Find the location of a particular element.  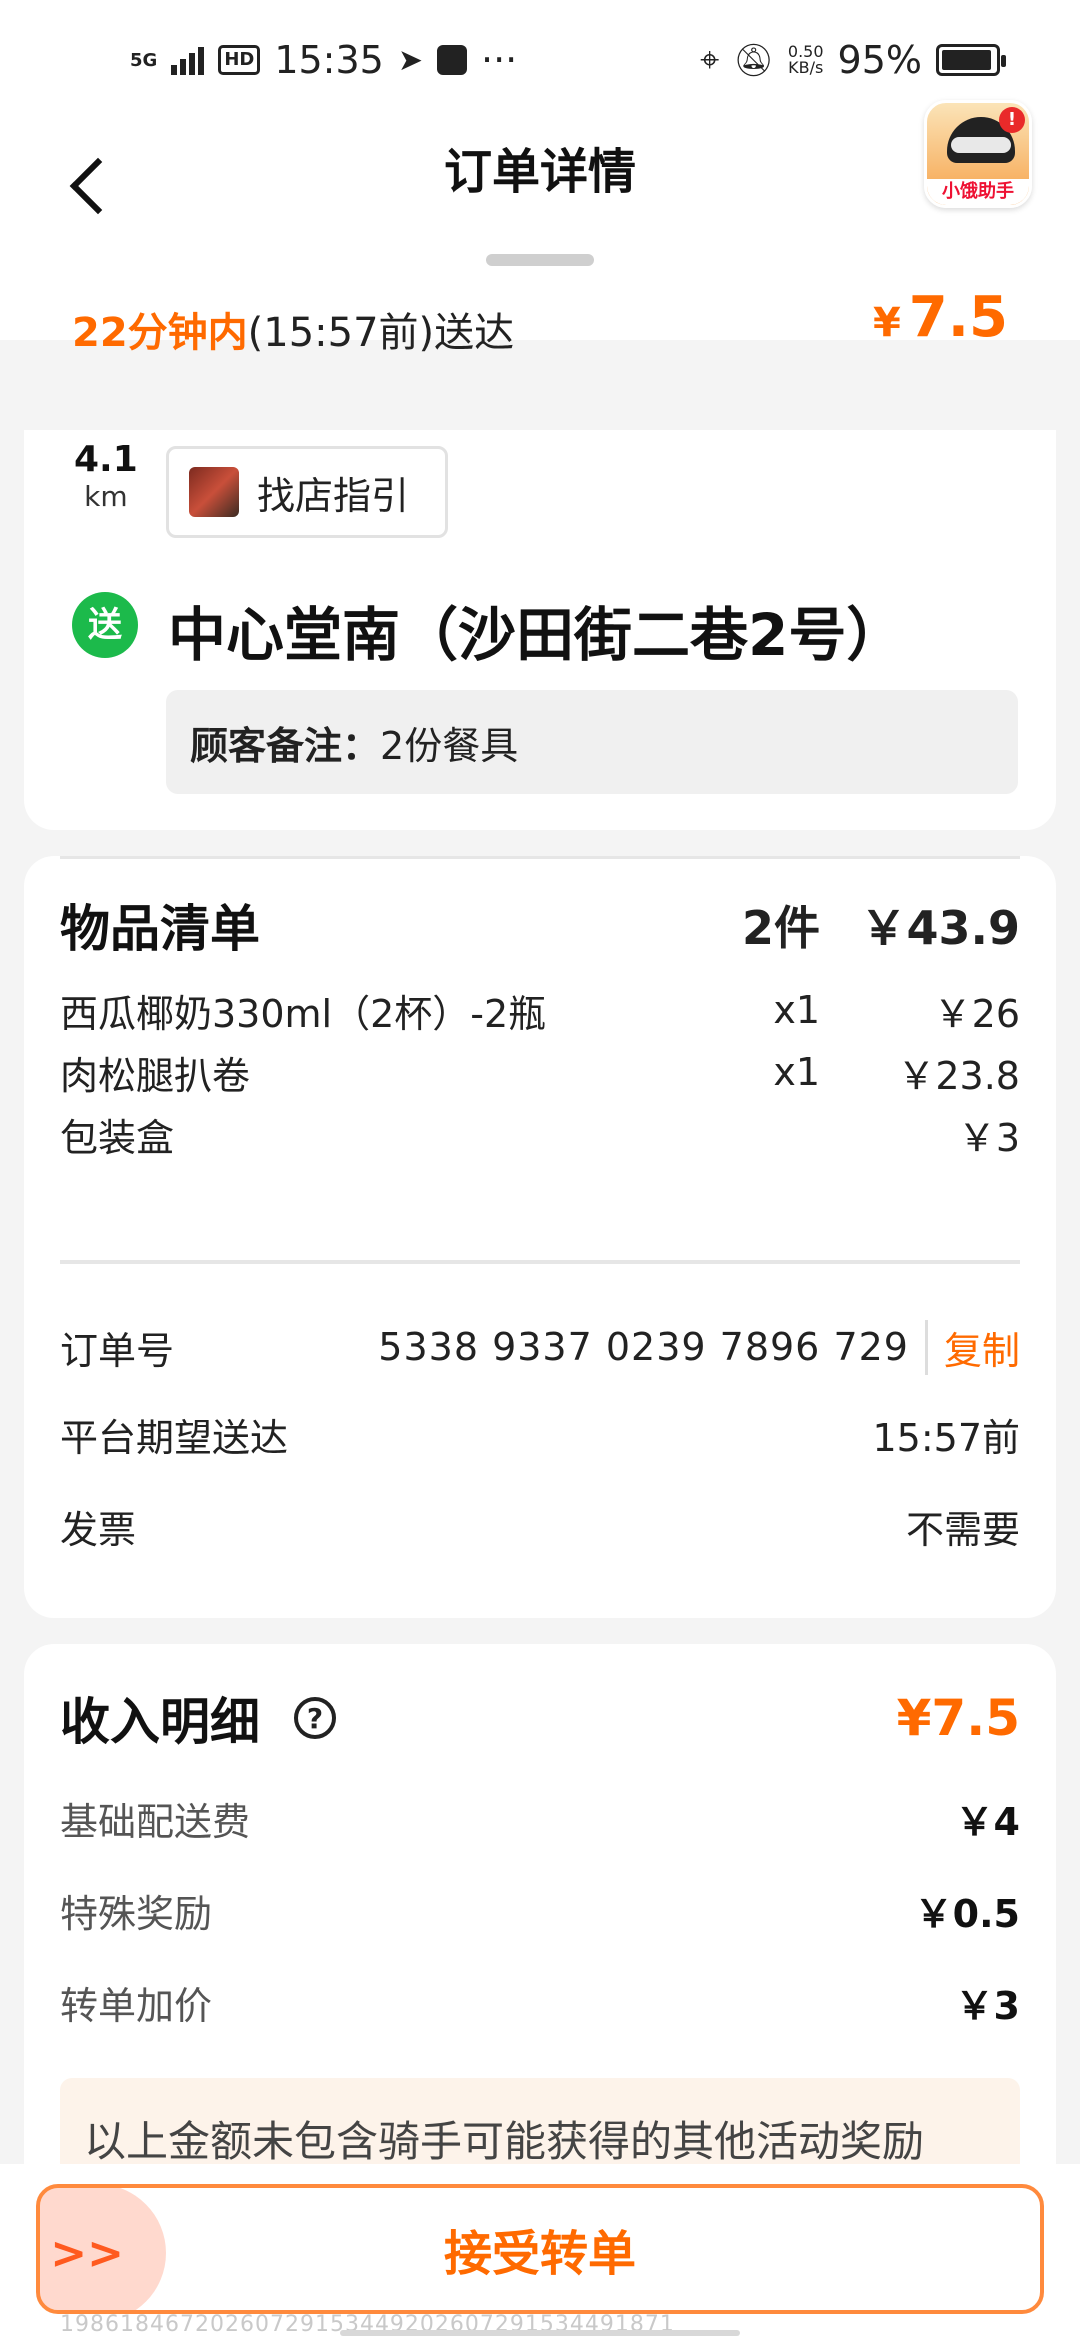

copy-button: 复制 is located at coordinates (972, 1347).